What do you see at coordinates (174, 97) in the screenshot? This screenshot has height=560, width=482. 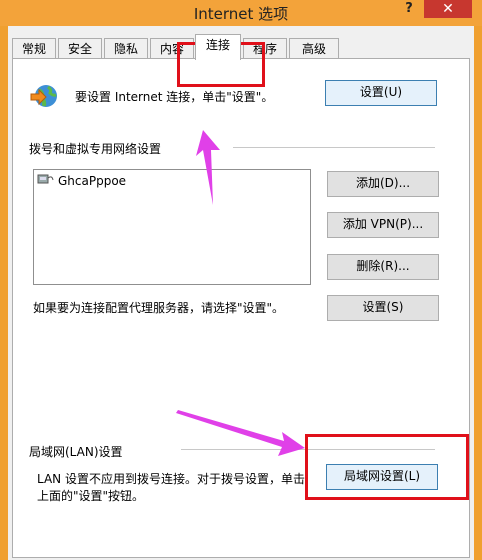 I see `setup-text: 要设置 Internet 连接，单击"设置"。` at bounding box center [174, 97].